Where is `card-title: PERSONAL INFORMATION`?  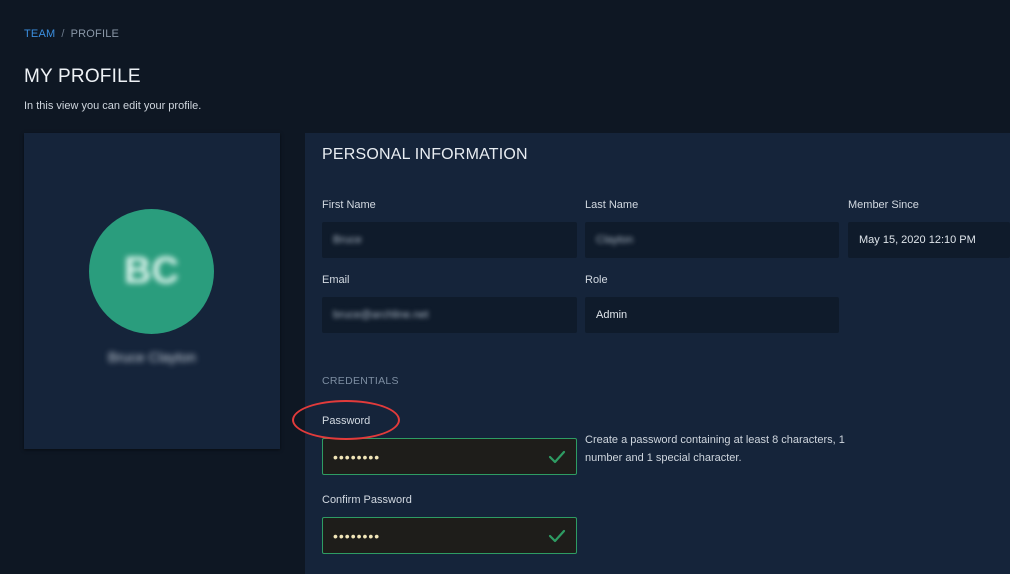
card-title: PERSONAL INFORMATION is located at coordinates (425, 154).